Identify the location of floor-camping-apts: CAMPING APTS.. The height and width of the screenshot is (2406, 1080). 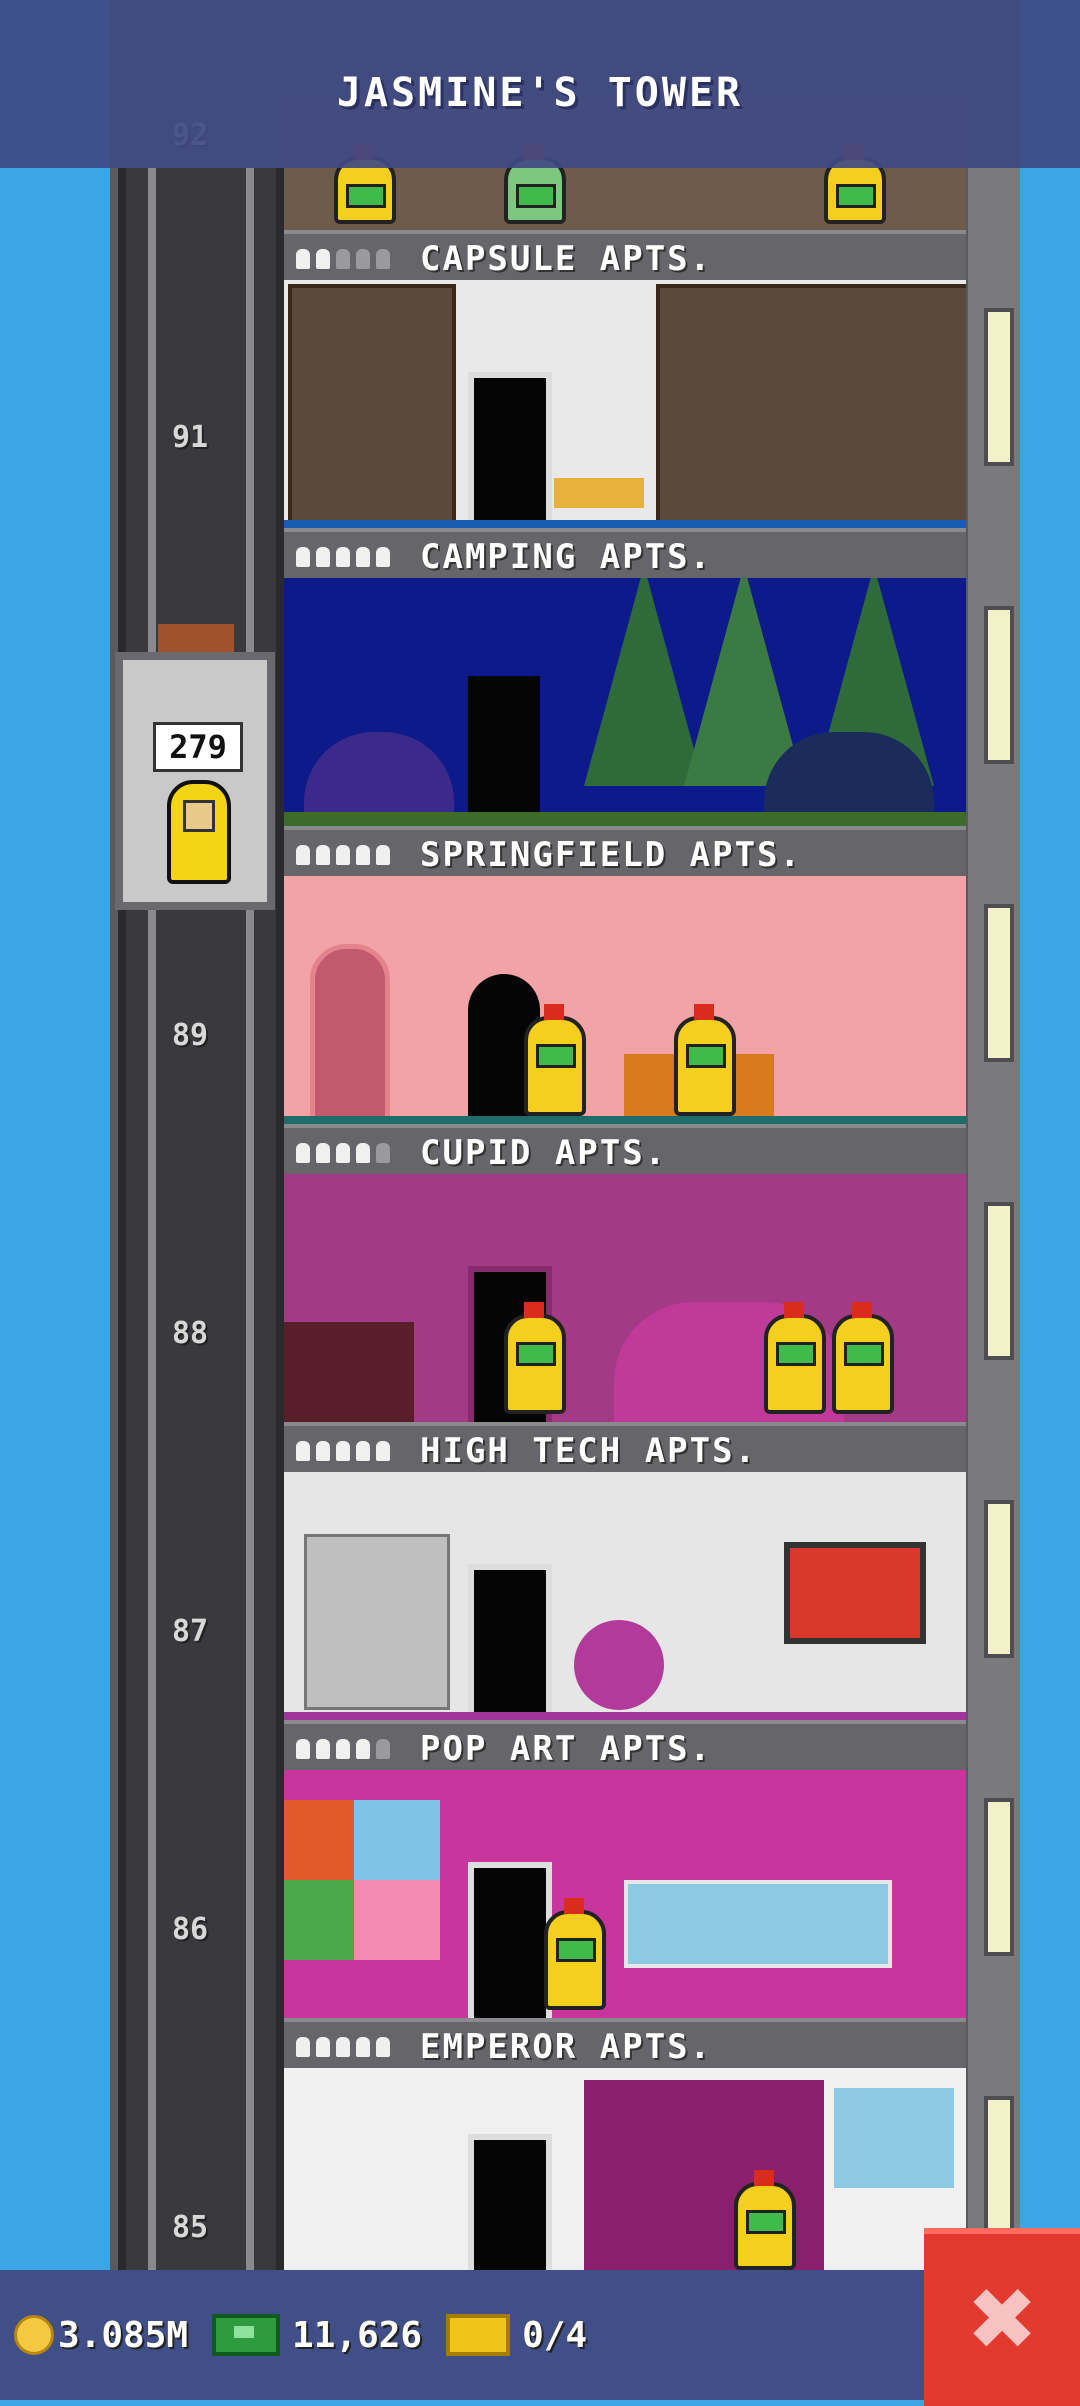
(625, 677).